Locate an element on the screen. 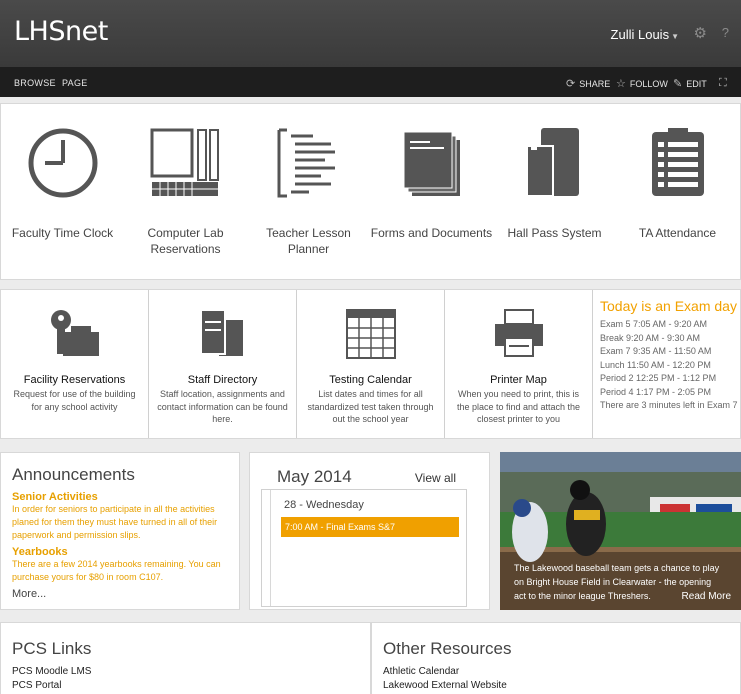  tile-computer-lab: Computer Lab Reservations is located at coordinates (185, 191).